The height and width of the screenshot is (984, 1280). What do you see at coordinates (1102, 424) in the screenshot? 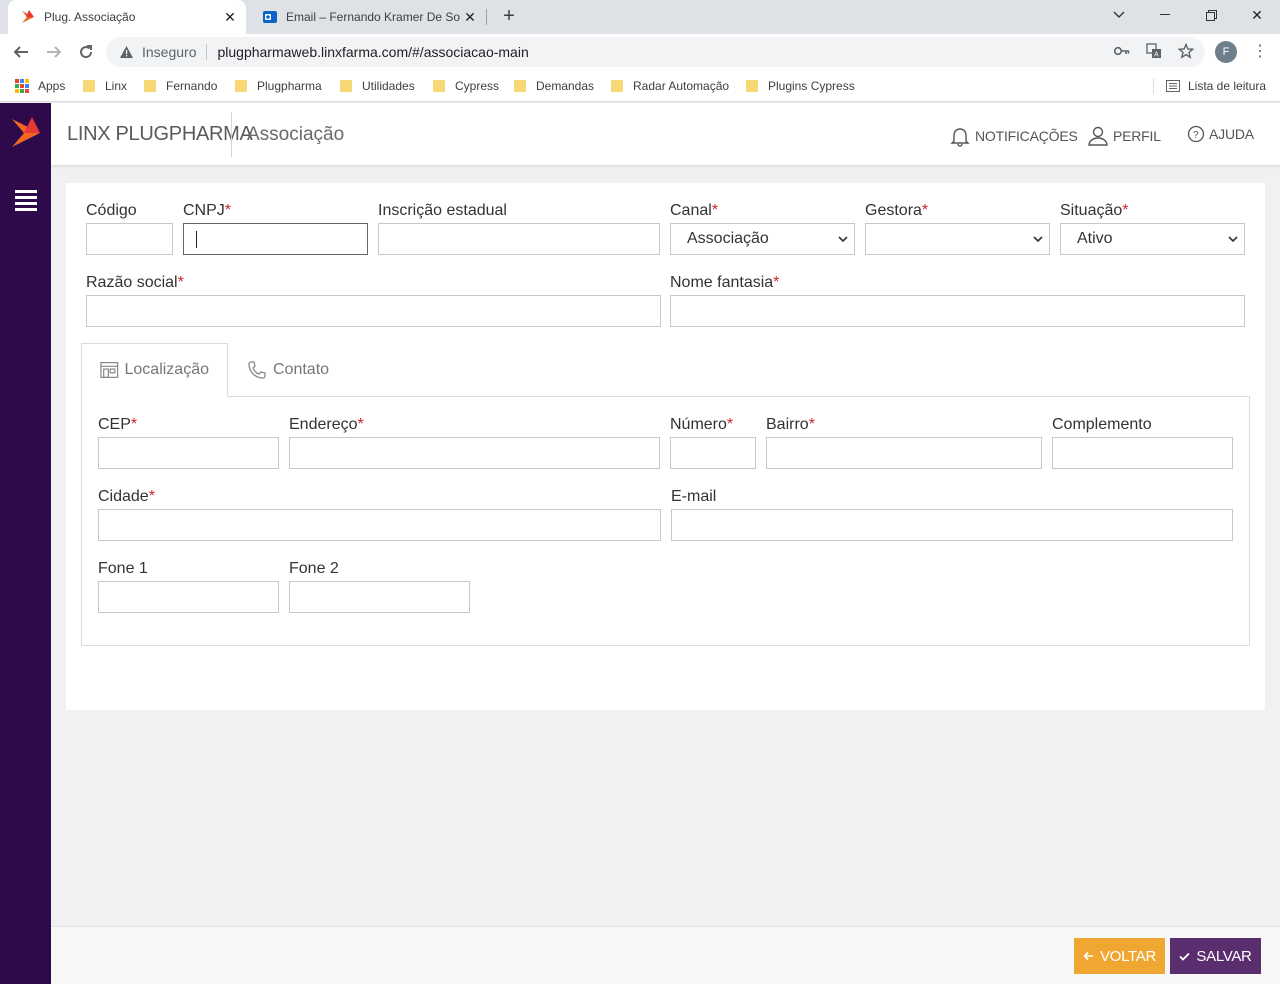
I see `complemento-label: Complemento` at bounding box center [1102, 424].